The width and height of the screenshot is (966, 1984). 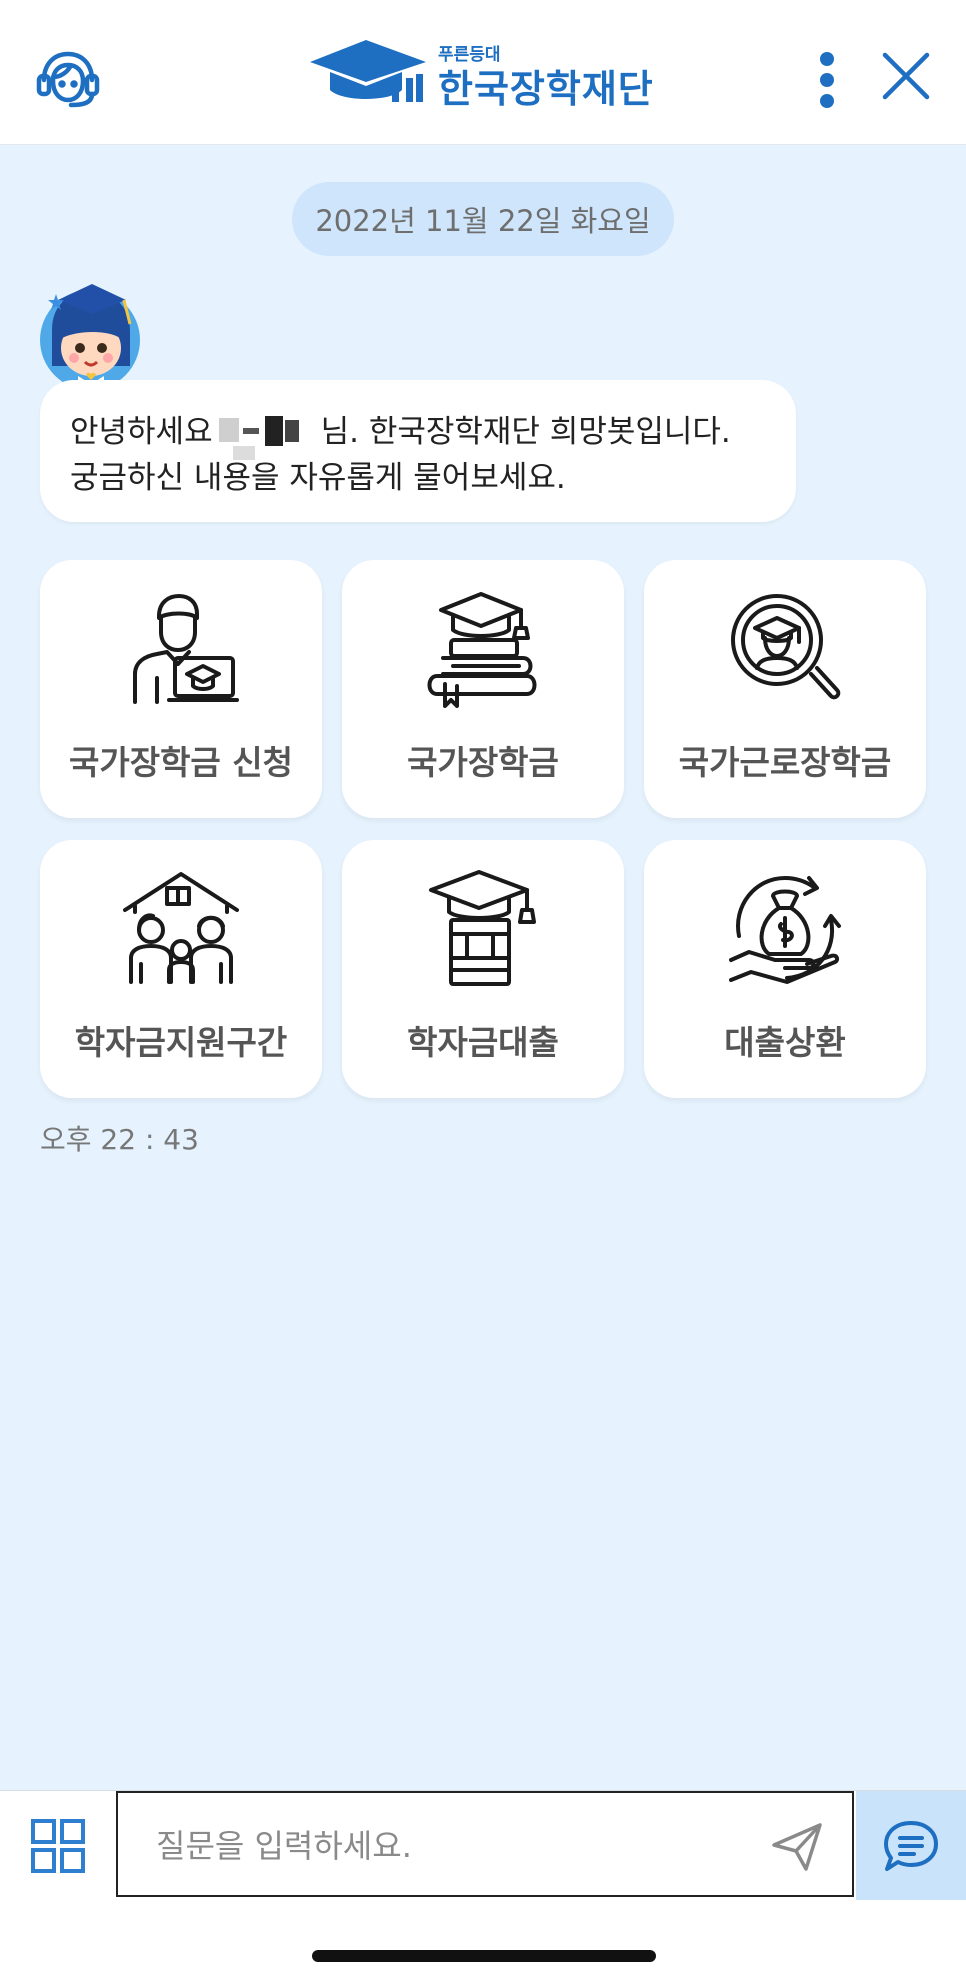 What do you see at coordinates (181, 928) in the screenshot?
I see `family-house-icon` at bounding box center [181, 928].